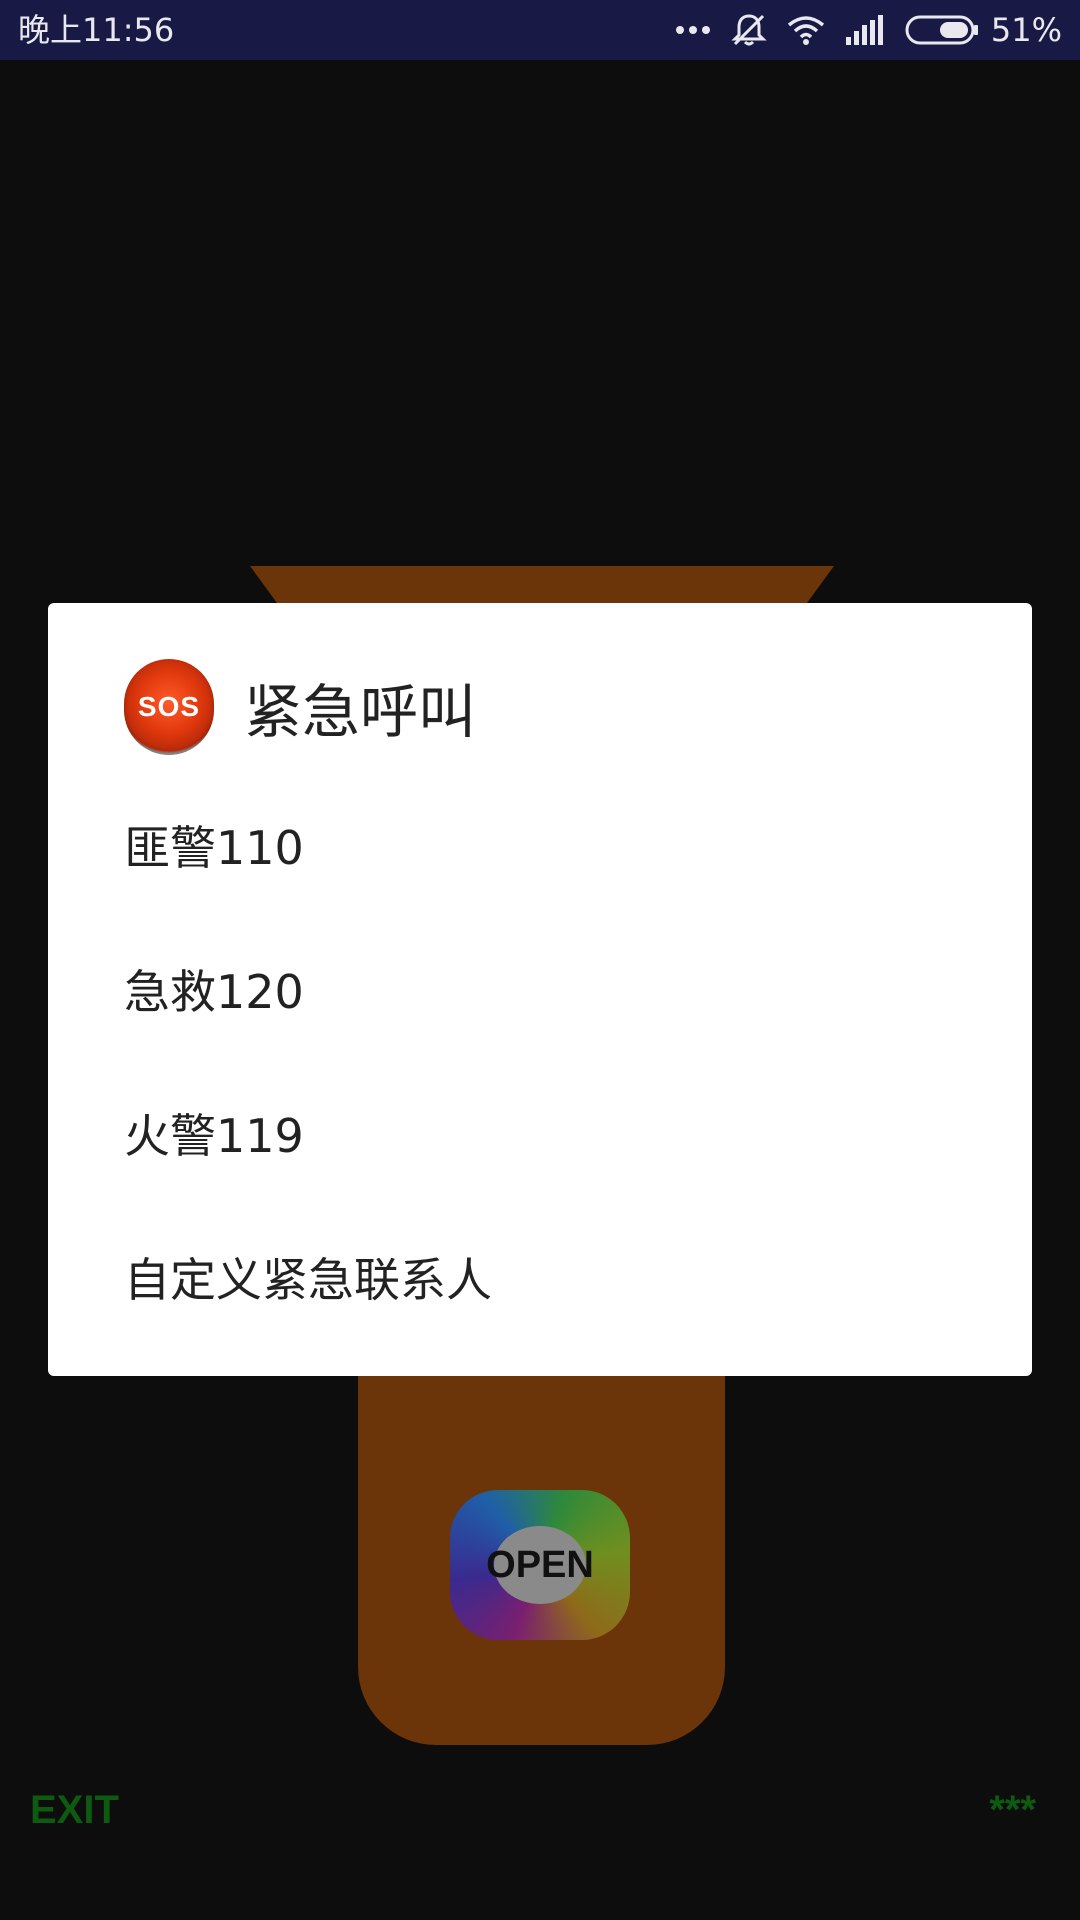 This screenshot has width=1080, height=1920. What do you see at coordinates (540, 30) in the screenshot?
I see `status-bar: 晚上11:56 51%` at bounding box center [540, 30].